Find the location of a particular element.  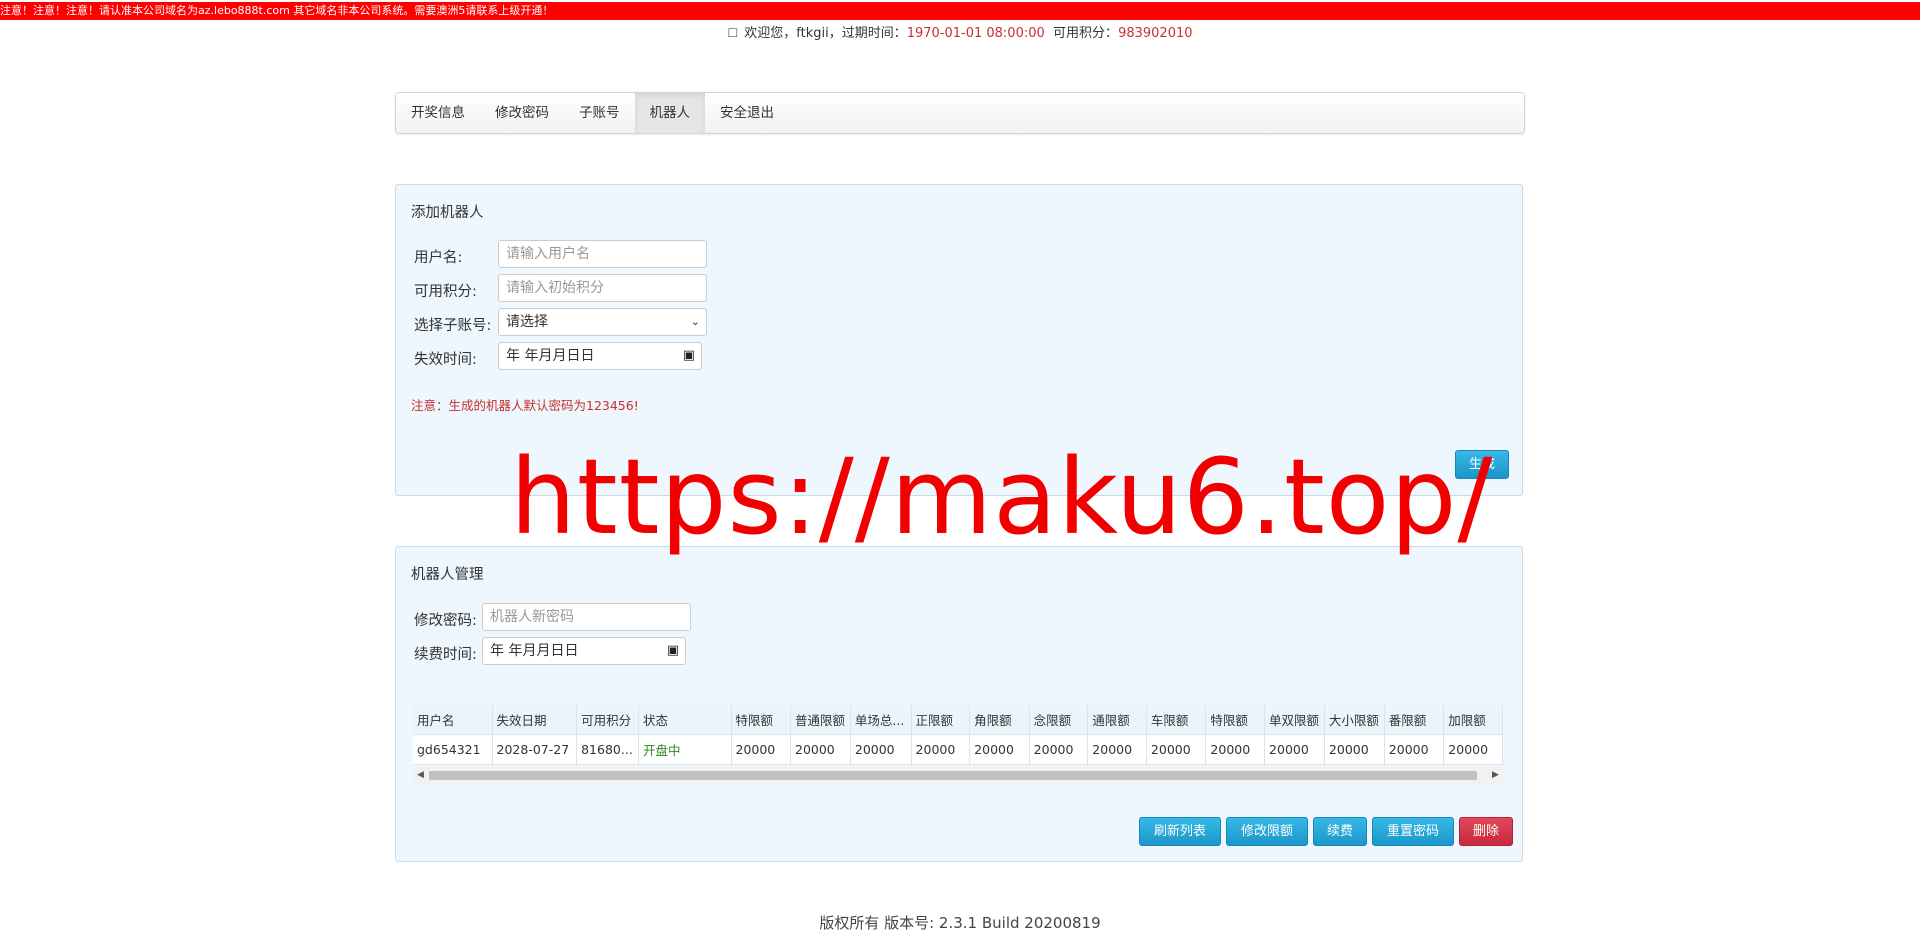

expire-date-input: 年 年月月日日 ▣ is located at coordinates (600, 356).